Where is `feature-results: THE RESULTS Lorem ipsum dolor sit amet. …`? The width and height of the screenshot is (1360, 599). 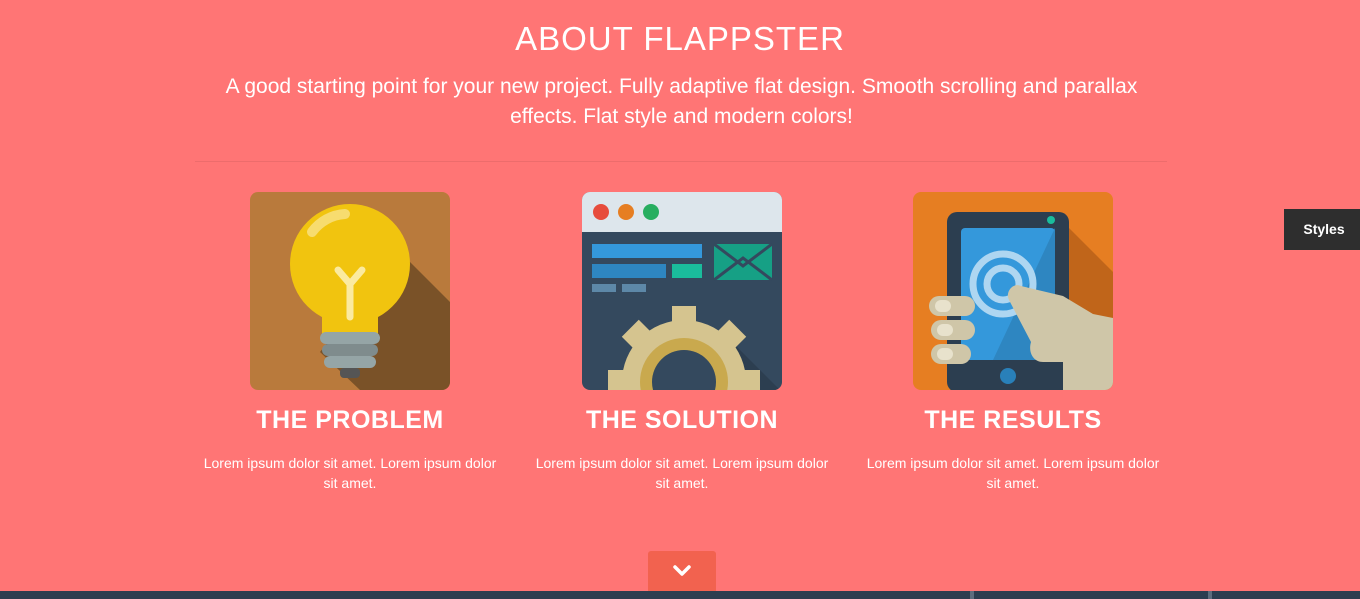 feature-results: THE RESULTS Lorem ipsum dolor sit amet. … is located at coordinates (1013, 342).